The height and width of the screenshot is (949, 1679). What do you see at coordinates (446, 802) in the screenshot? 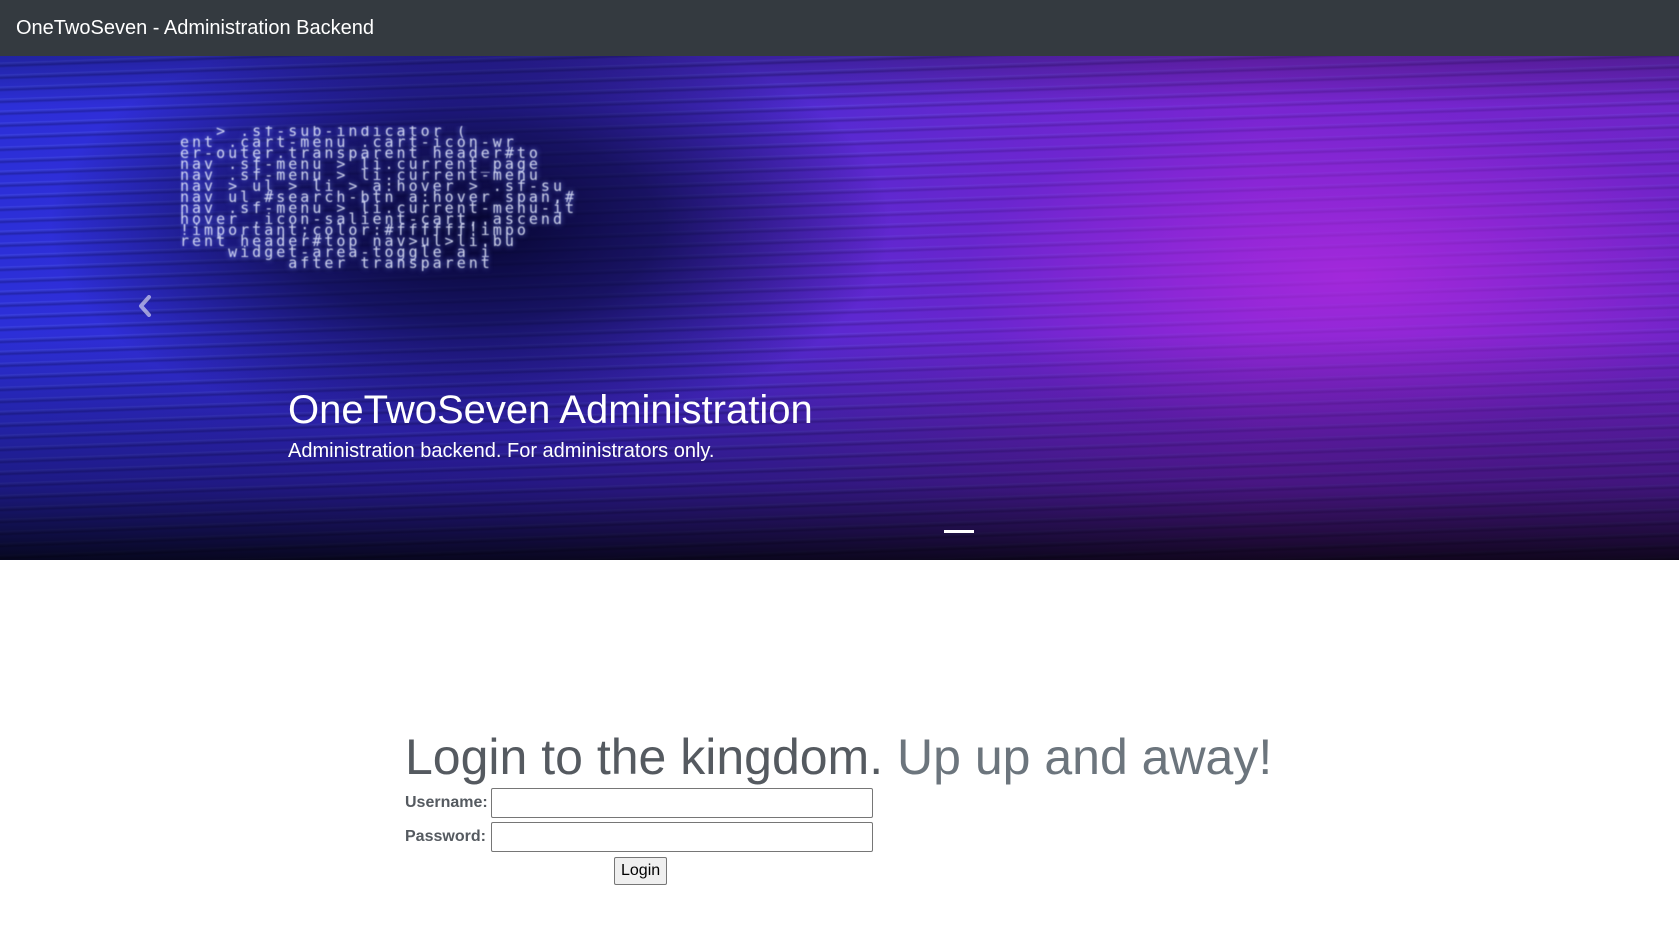
I see `username-label: Username:` at bounding box center [446, 802].